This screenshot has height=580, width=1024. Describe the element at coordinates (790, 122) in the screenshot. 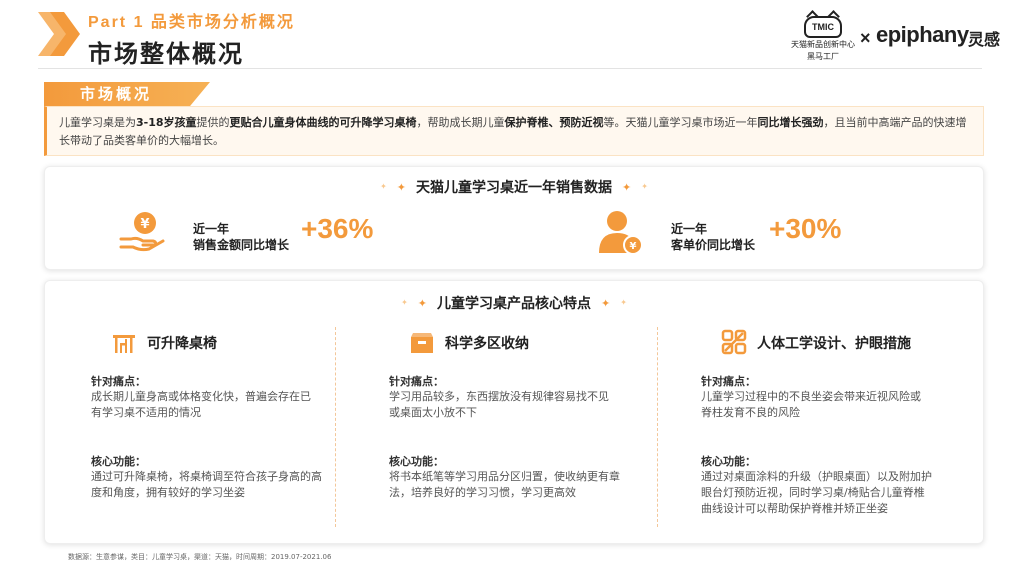

I see `overview-highlight: 同比增长强劲` at that location.